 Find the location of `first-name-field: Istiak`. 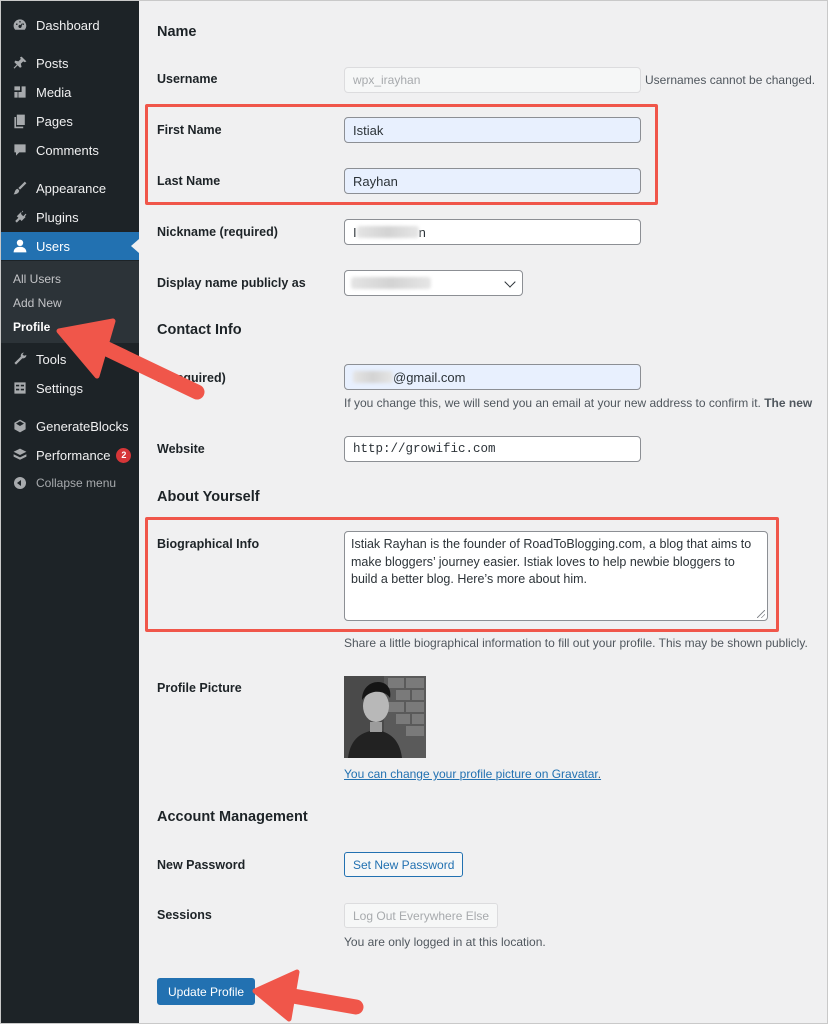

first-name-field: Istiak is located at coordinates (492, 130).